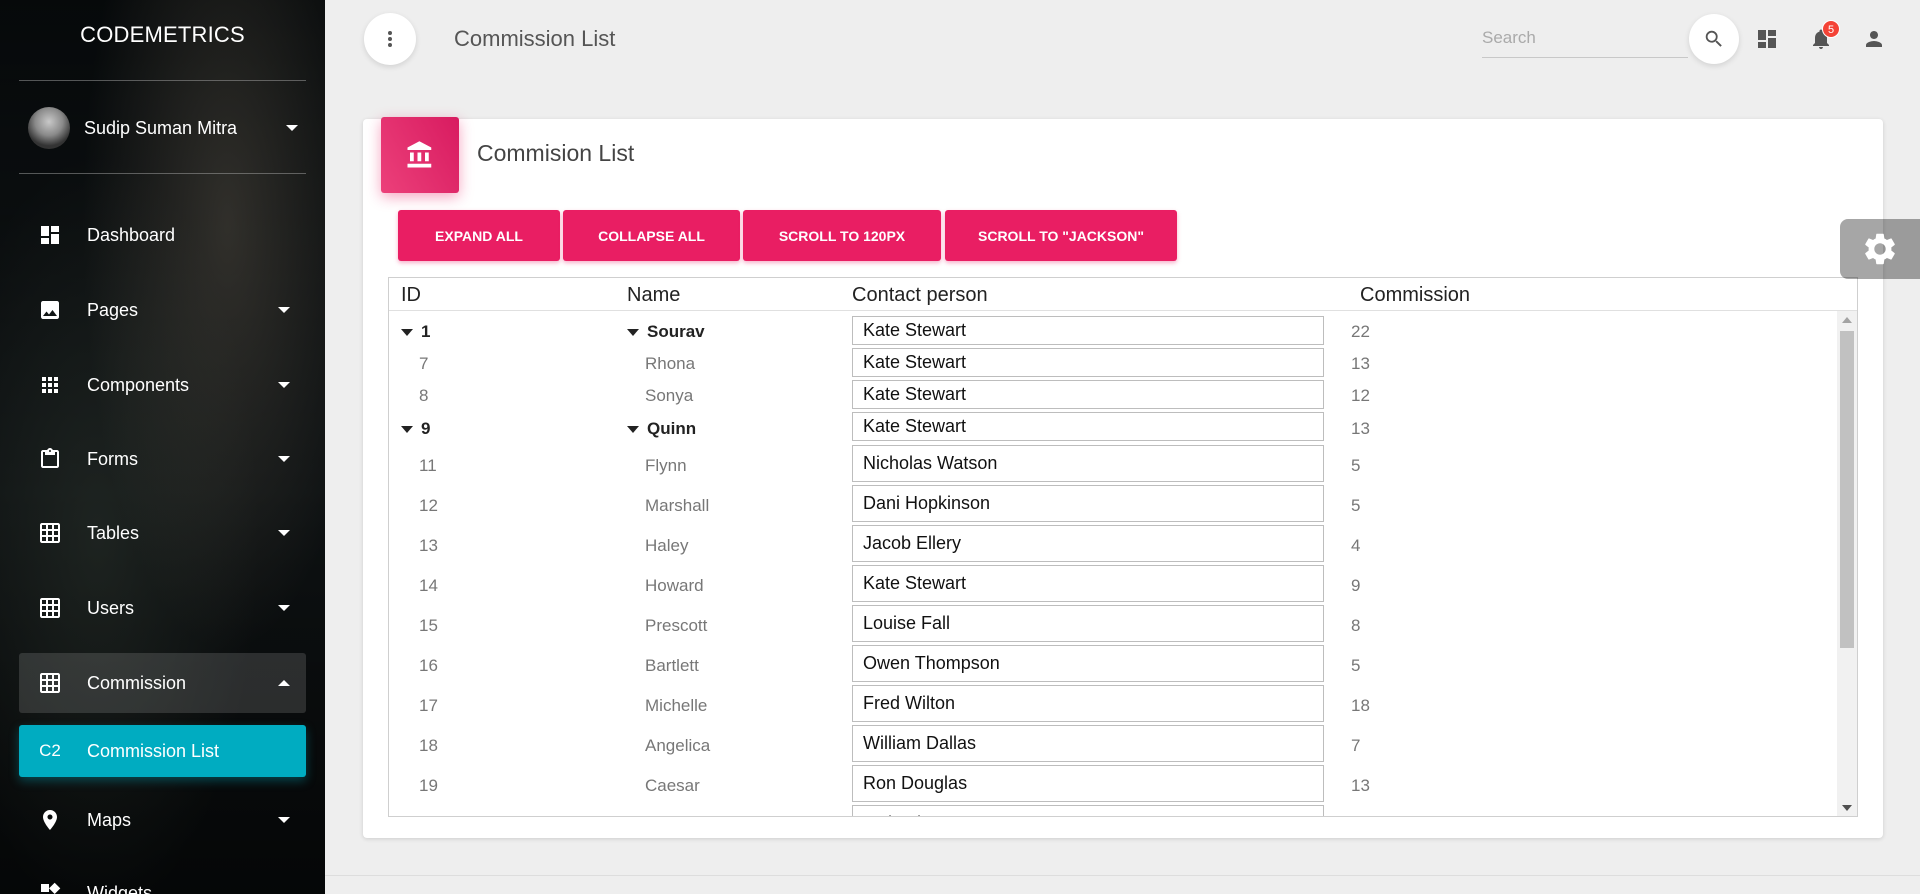 This screenshot has height=894, width=1920. I want to click on name-cell: Howard, so click(674, 585).